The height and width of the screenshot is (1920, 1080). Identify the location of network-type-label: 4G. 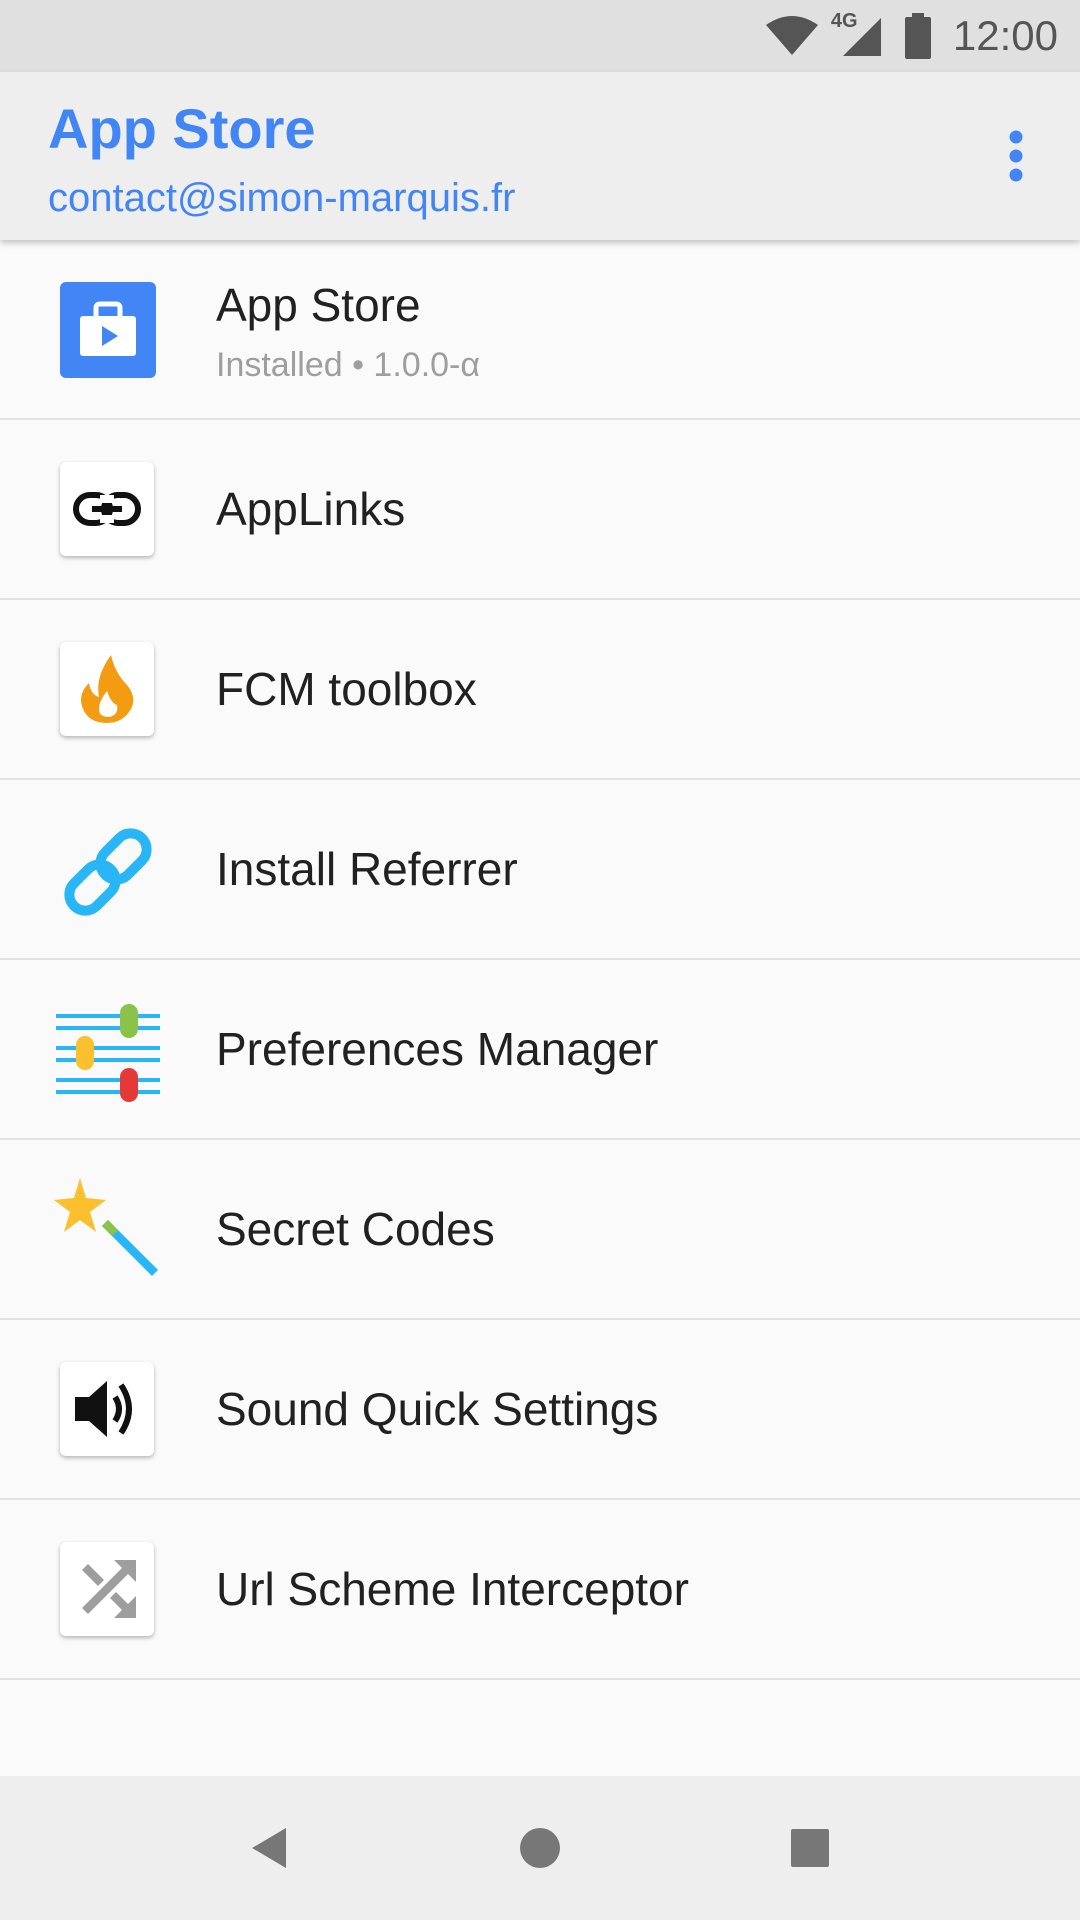
(844, 21).